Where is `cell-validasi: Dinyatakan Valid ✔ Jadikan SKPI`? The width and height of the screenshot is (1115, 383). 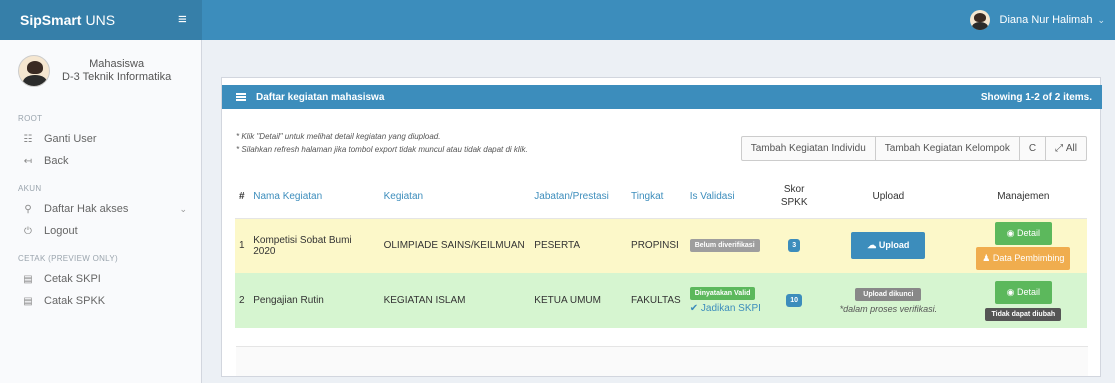 cell-validasi: Dinyatakan Valid ✔ Jadikan SKPI is located at coordinates (728, 300).